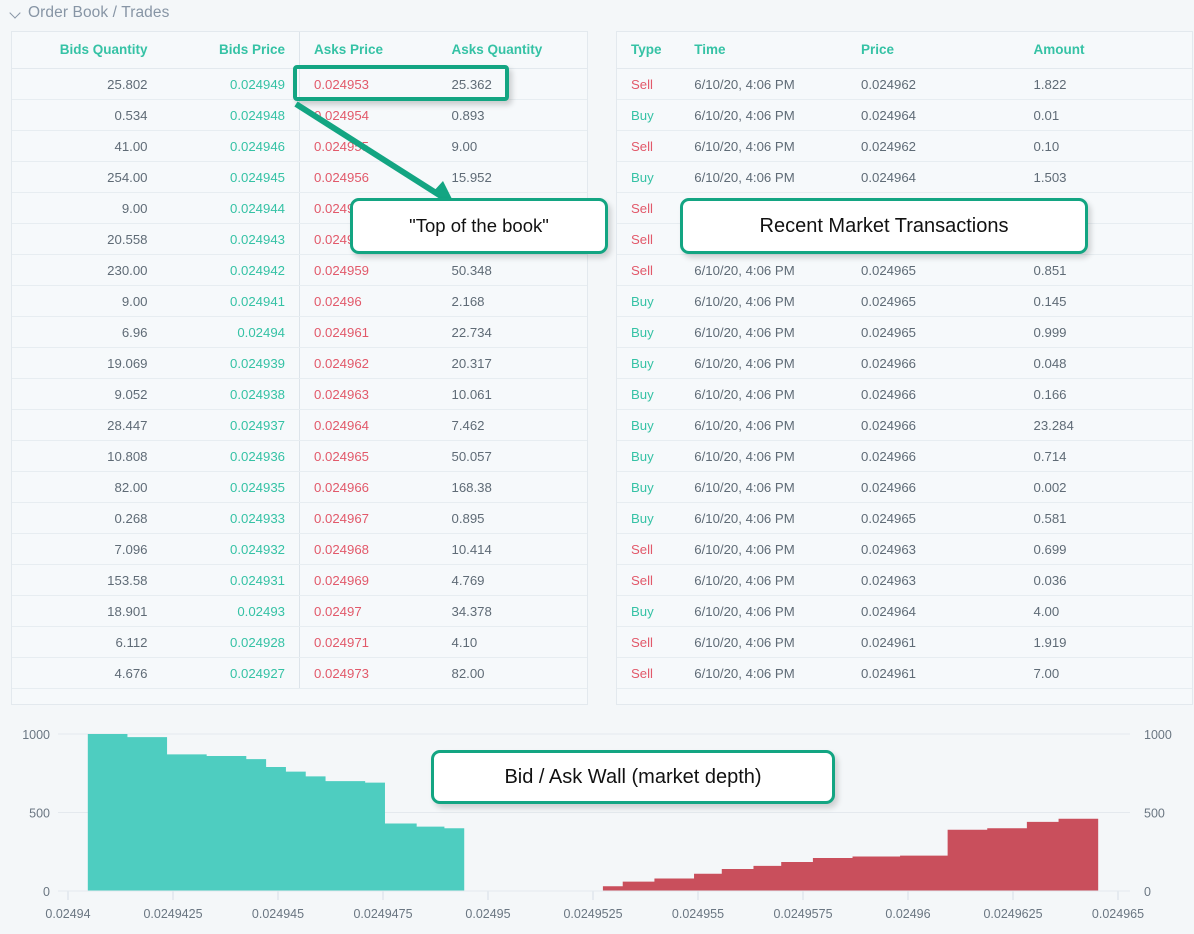  What do you see at coordinates (368, 363) in the screenshot?
I see `cell-ask-price: 0.024962` at bounding box center [368, 363].